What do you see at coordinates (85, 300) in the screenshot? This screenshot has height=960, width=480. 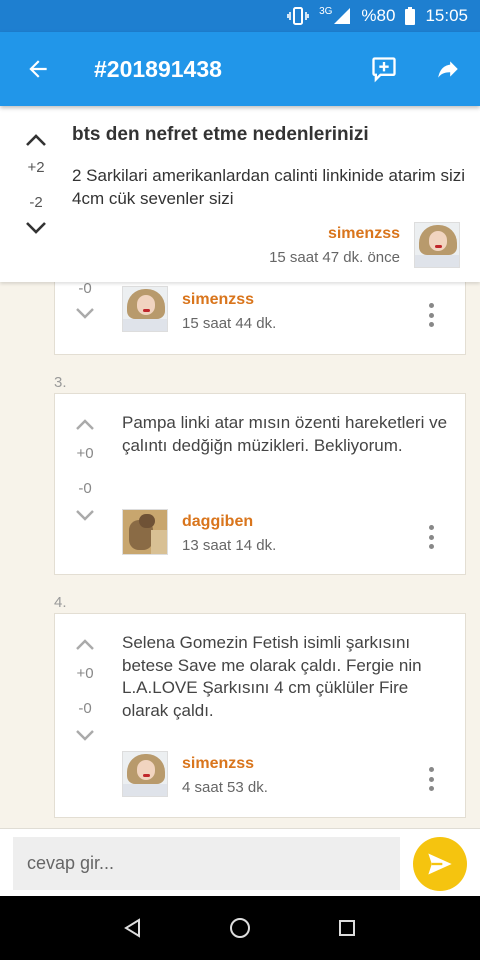 I see `vote-controls: -0` at bounding box center [85, 300].